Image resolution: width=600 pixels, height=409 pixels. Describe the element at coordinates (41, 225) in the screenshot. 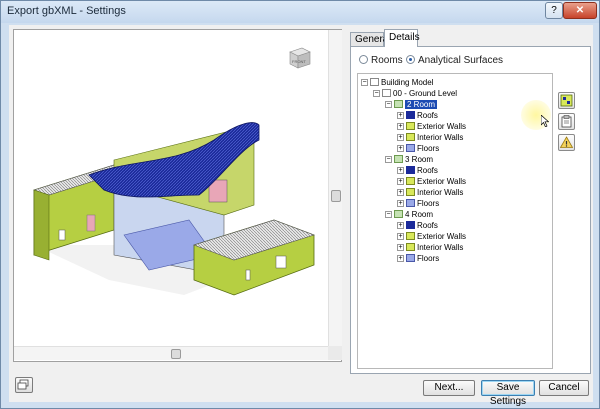

I see `left-wing-end-wall` at that location.